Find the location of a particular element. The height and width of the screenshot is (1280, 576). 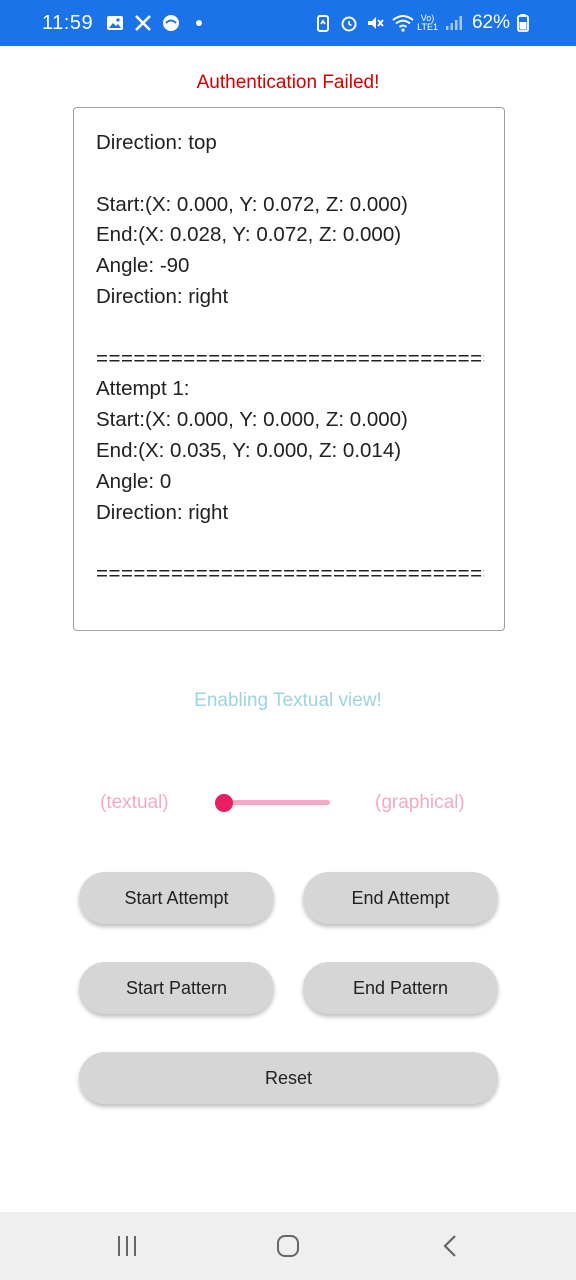

graphical-label: (graphical) is located at coordinates (420, 802).